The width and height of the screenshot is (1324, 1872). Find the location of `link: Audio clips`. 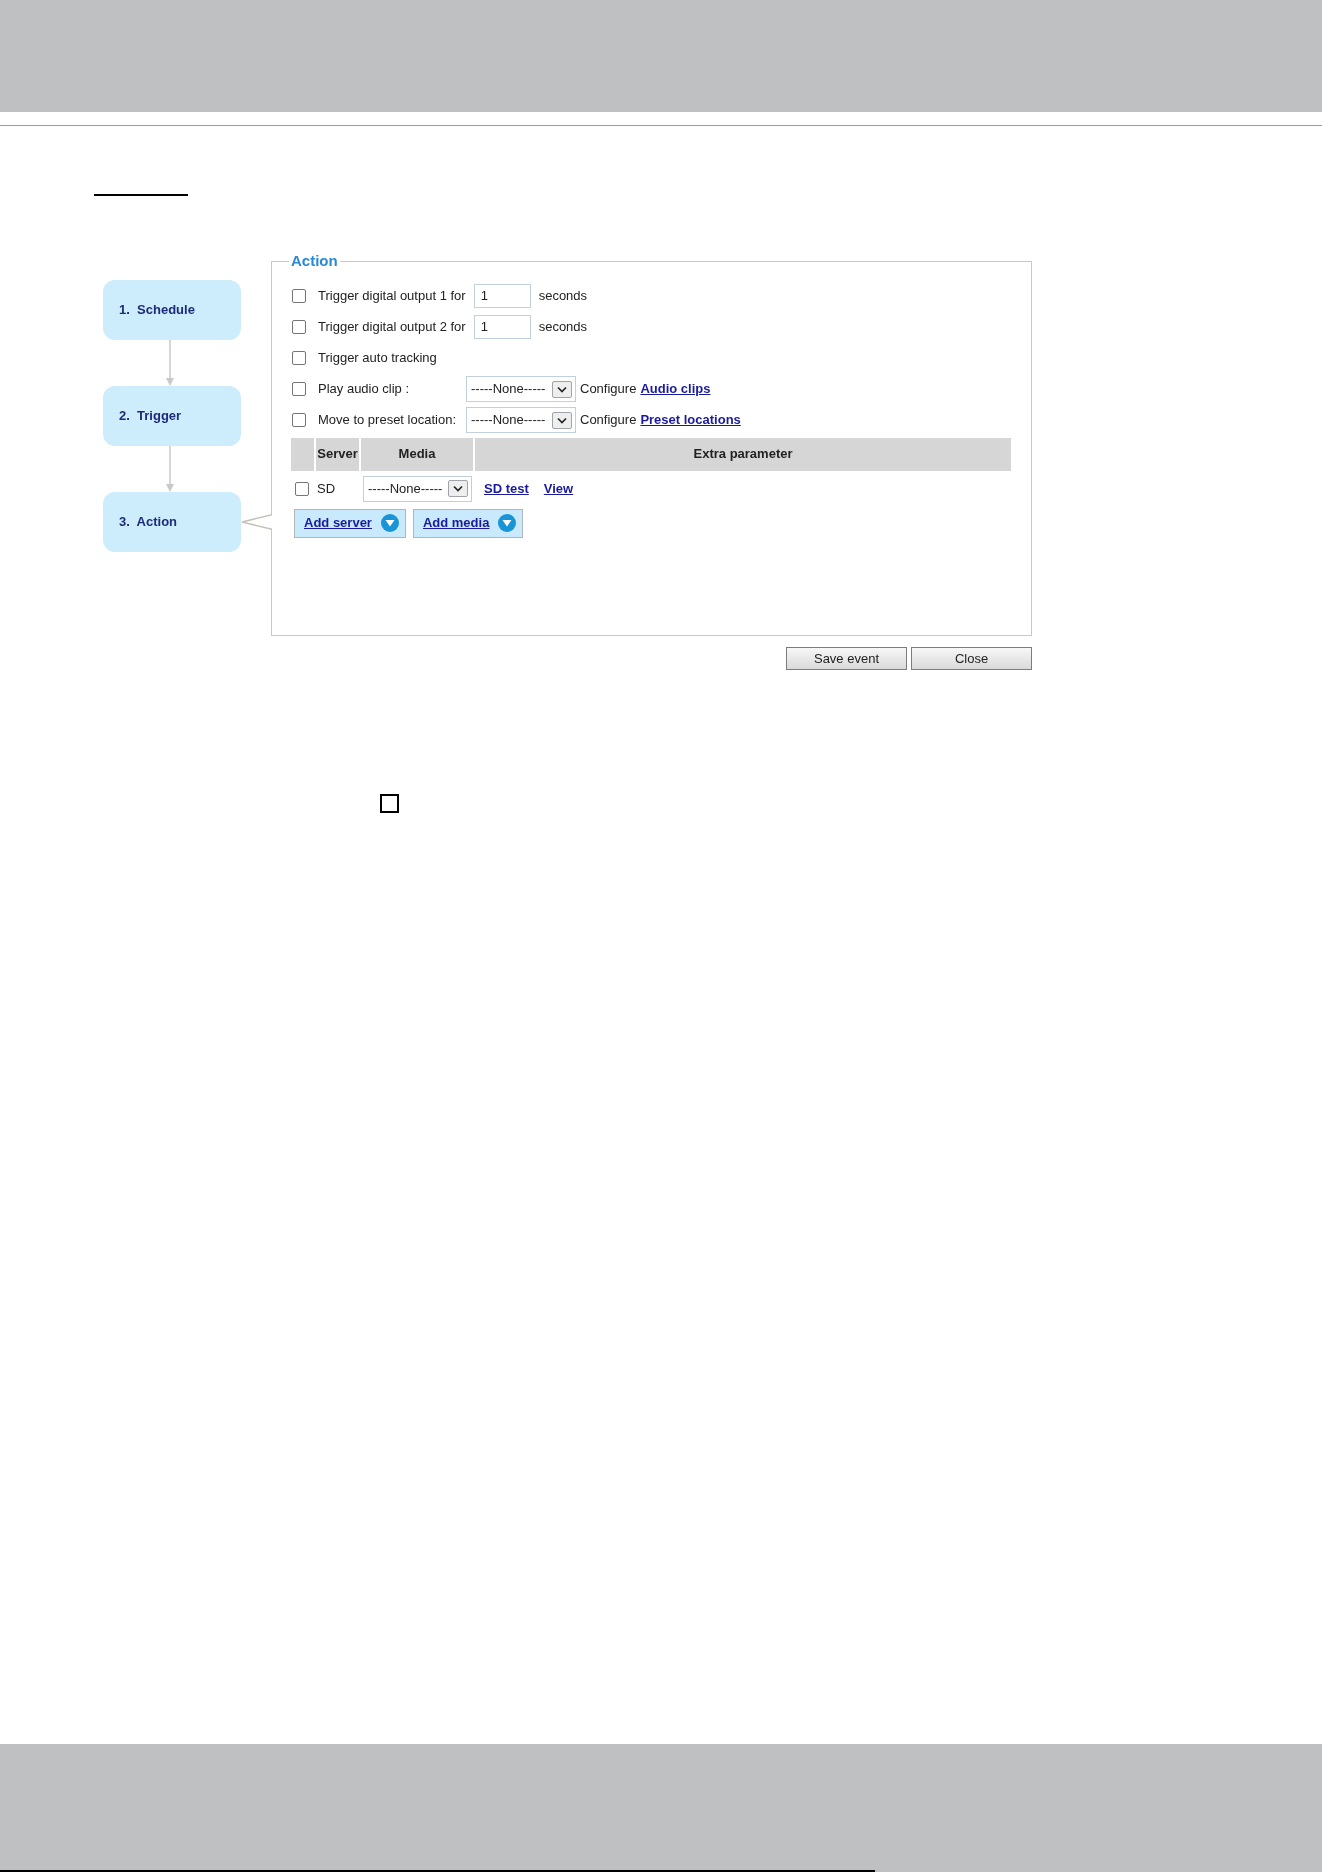

link: Audio clips is located at coordinates (675, 389).